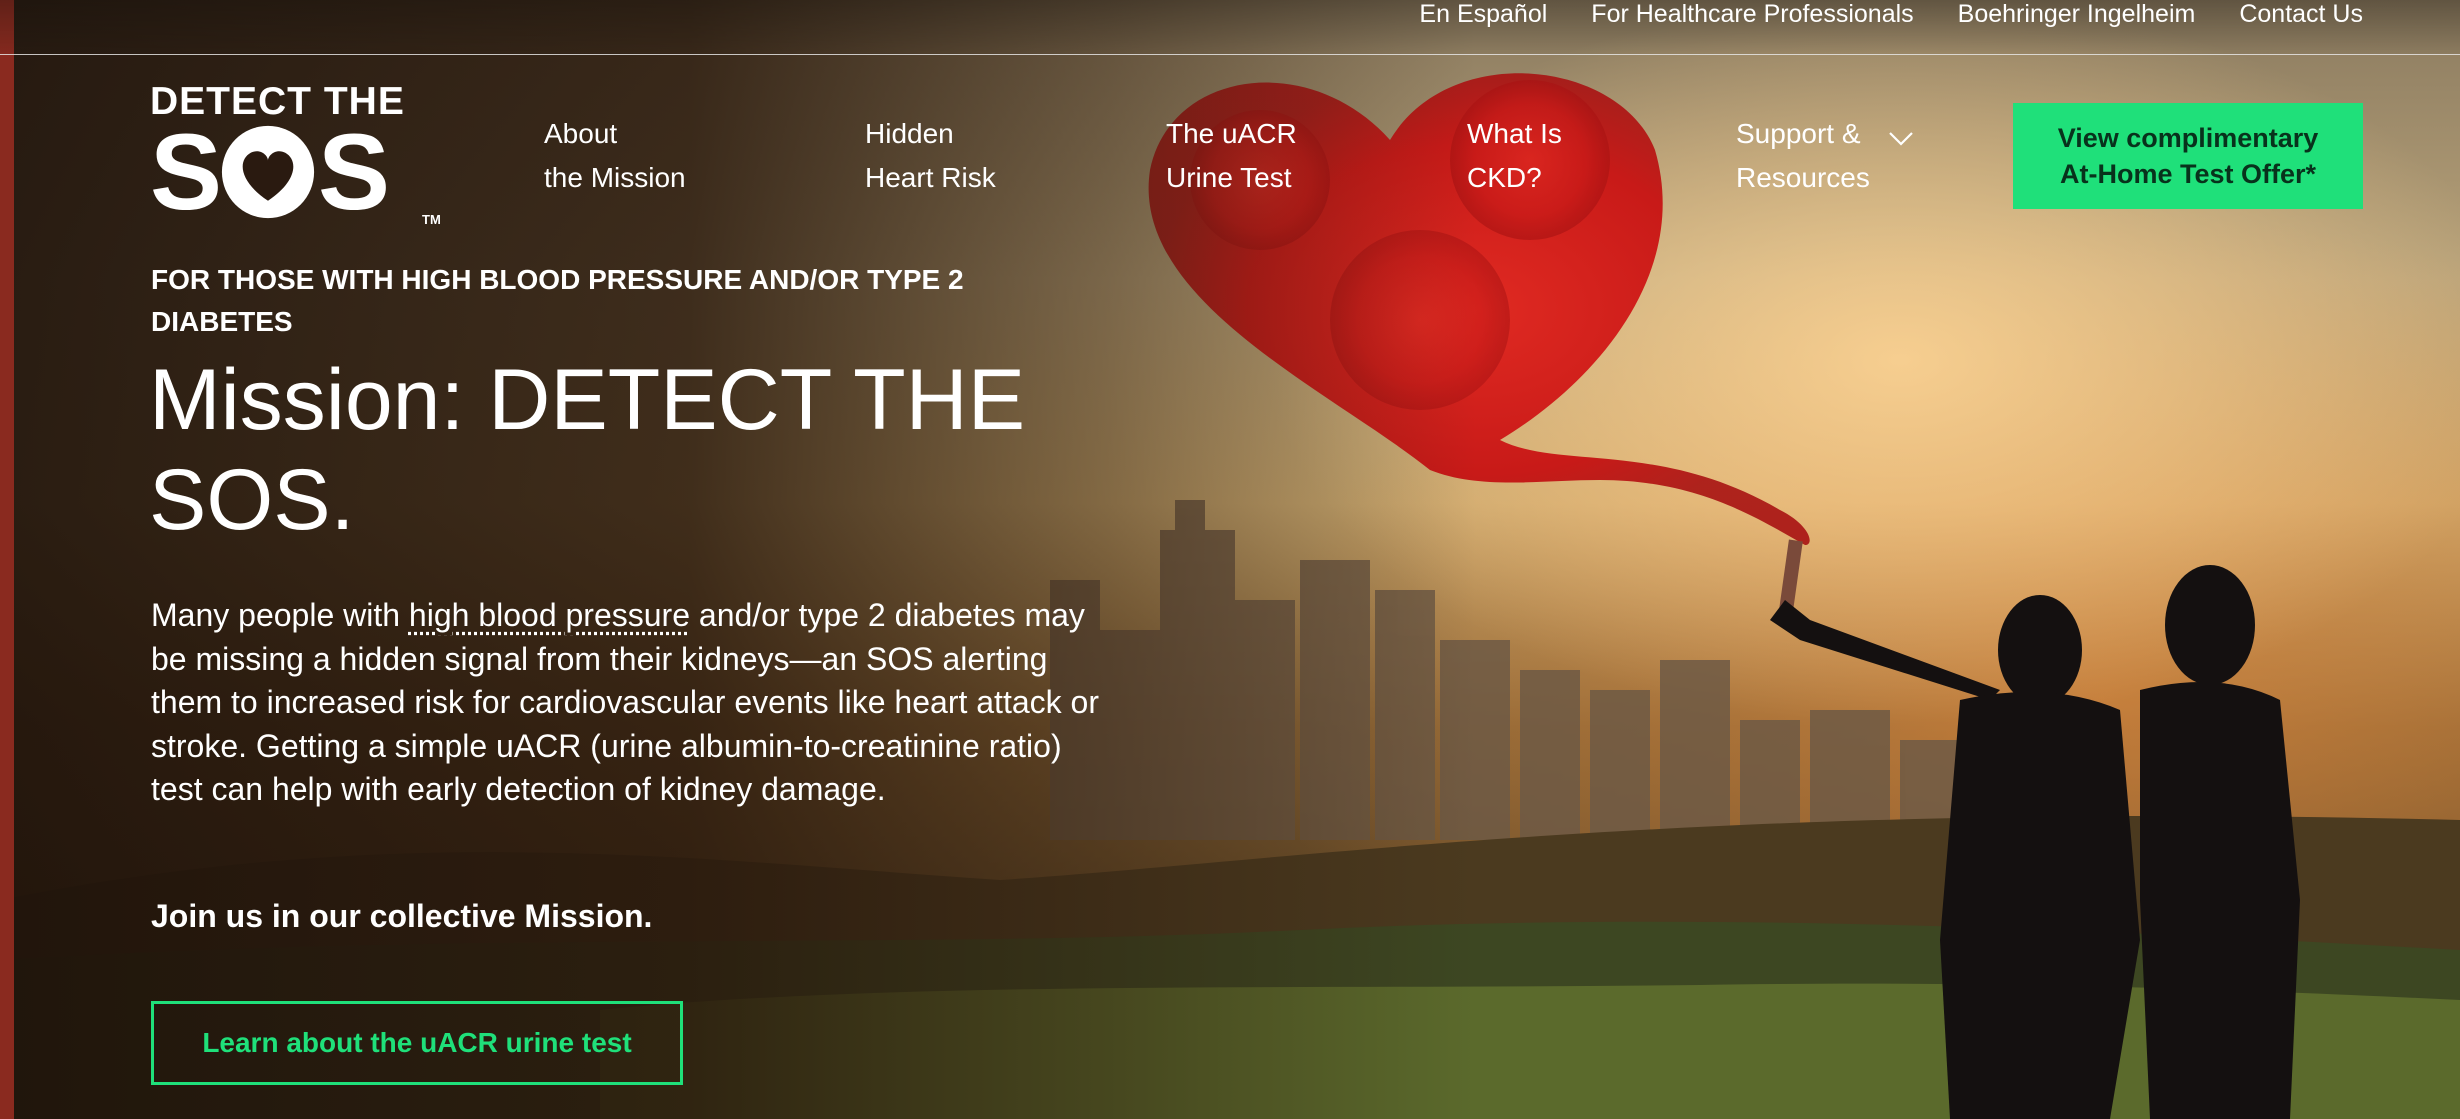 The image size is (2460, 1119). Describe the element at coordinates (2188, 138) in the screenshot. I see `cta-line1: View complimentary` at that location.